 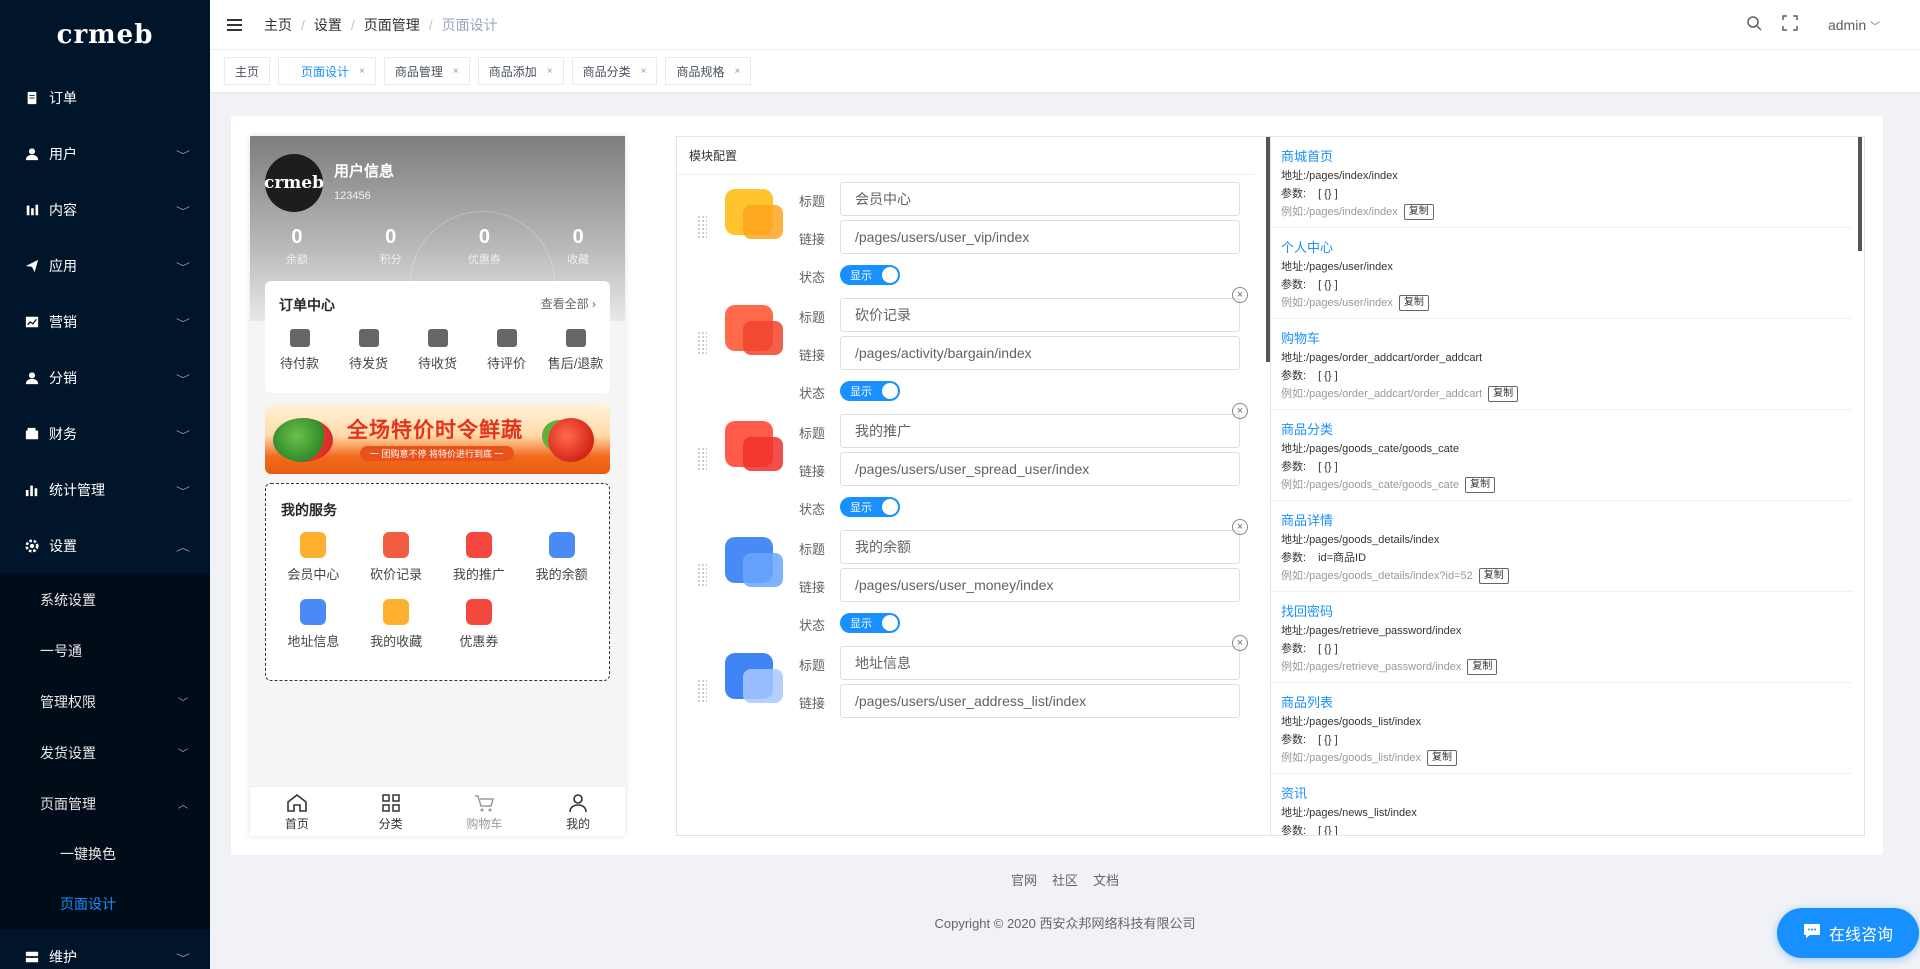 I want to click on fullscreen-icon, so click(x=1790, y=24).